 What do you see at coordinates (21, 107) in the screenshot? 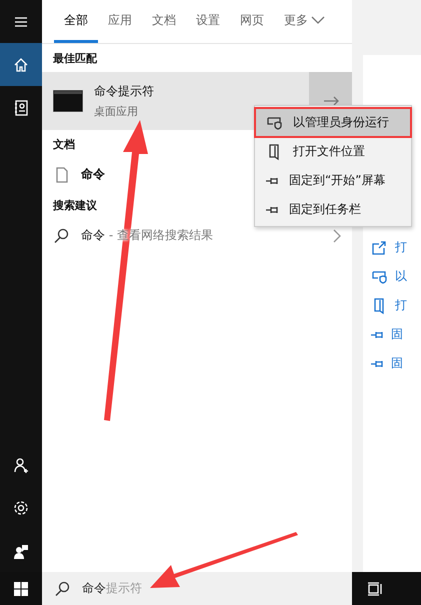
I see `notebook-icon` at bounding box center [21, 107].